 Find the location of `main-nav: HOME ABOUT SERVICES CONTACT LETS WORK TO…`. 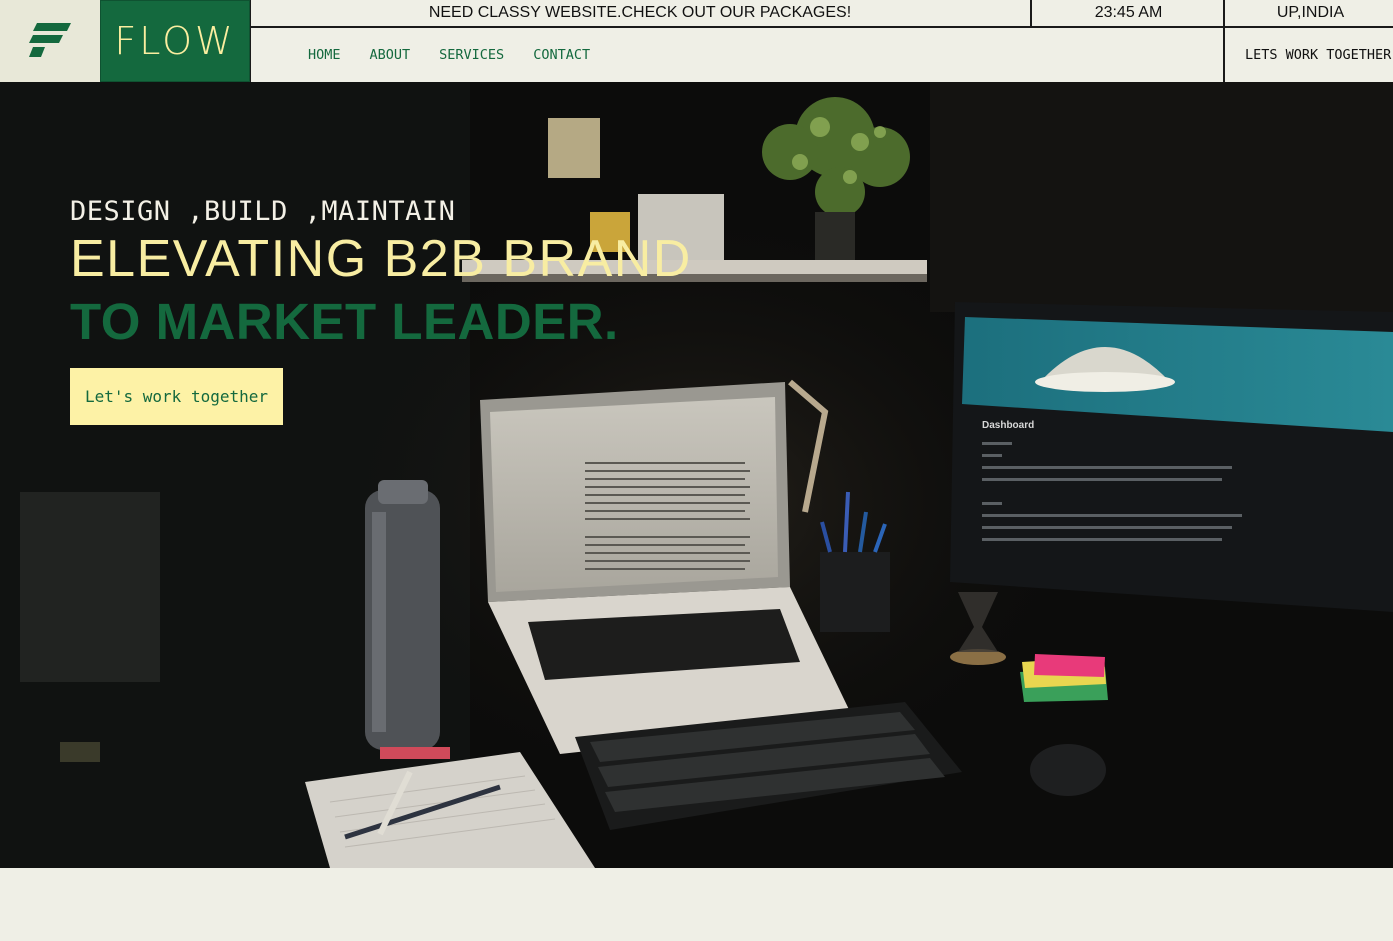

main-nav: HOME ABOUT SERVICES CONTACT LETS WORK TO… is located at coordinates (821, 55).